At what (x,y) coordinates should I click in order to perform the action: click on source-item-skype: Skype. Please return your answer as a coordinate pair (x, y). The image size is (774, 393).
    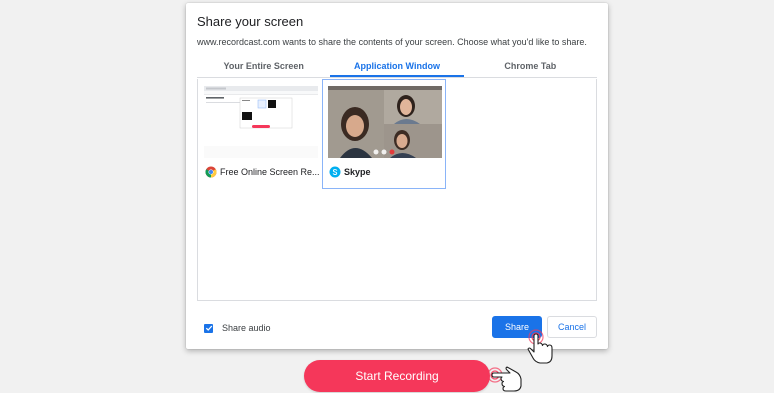
    Looking at the image, I should click on (384, 134).